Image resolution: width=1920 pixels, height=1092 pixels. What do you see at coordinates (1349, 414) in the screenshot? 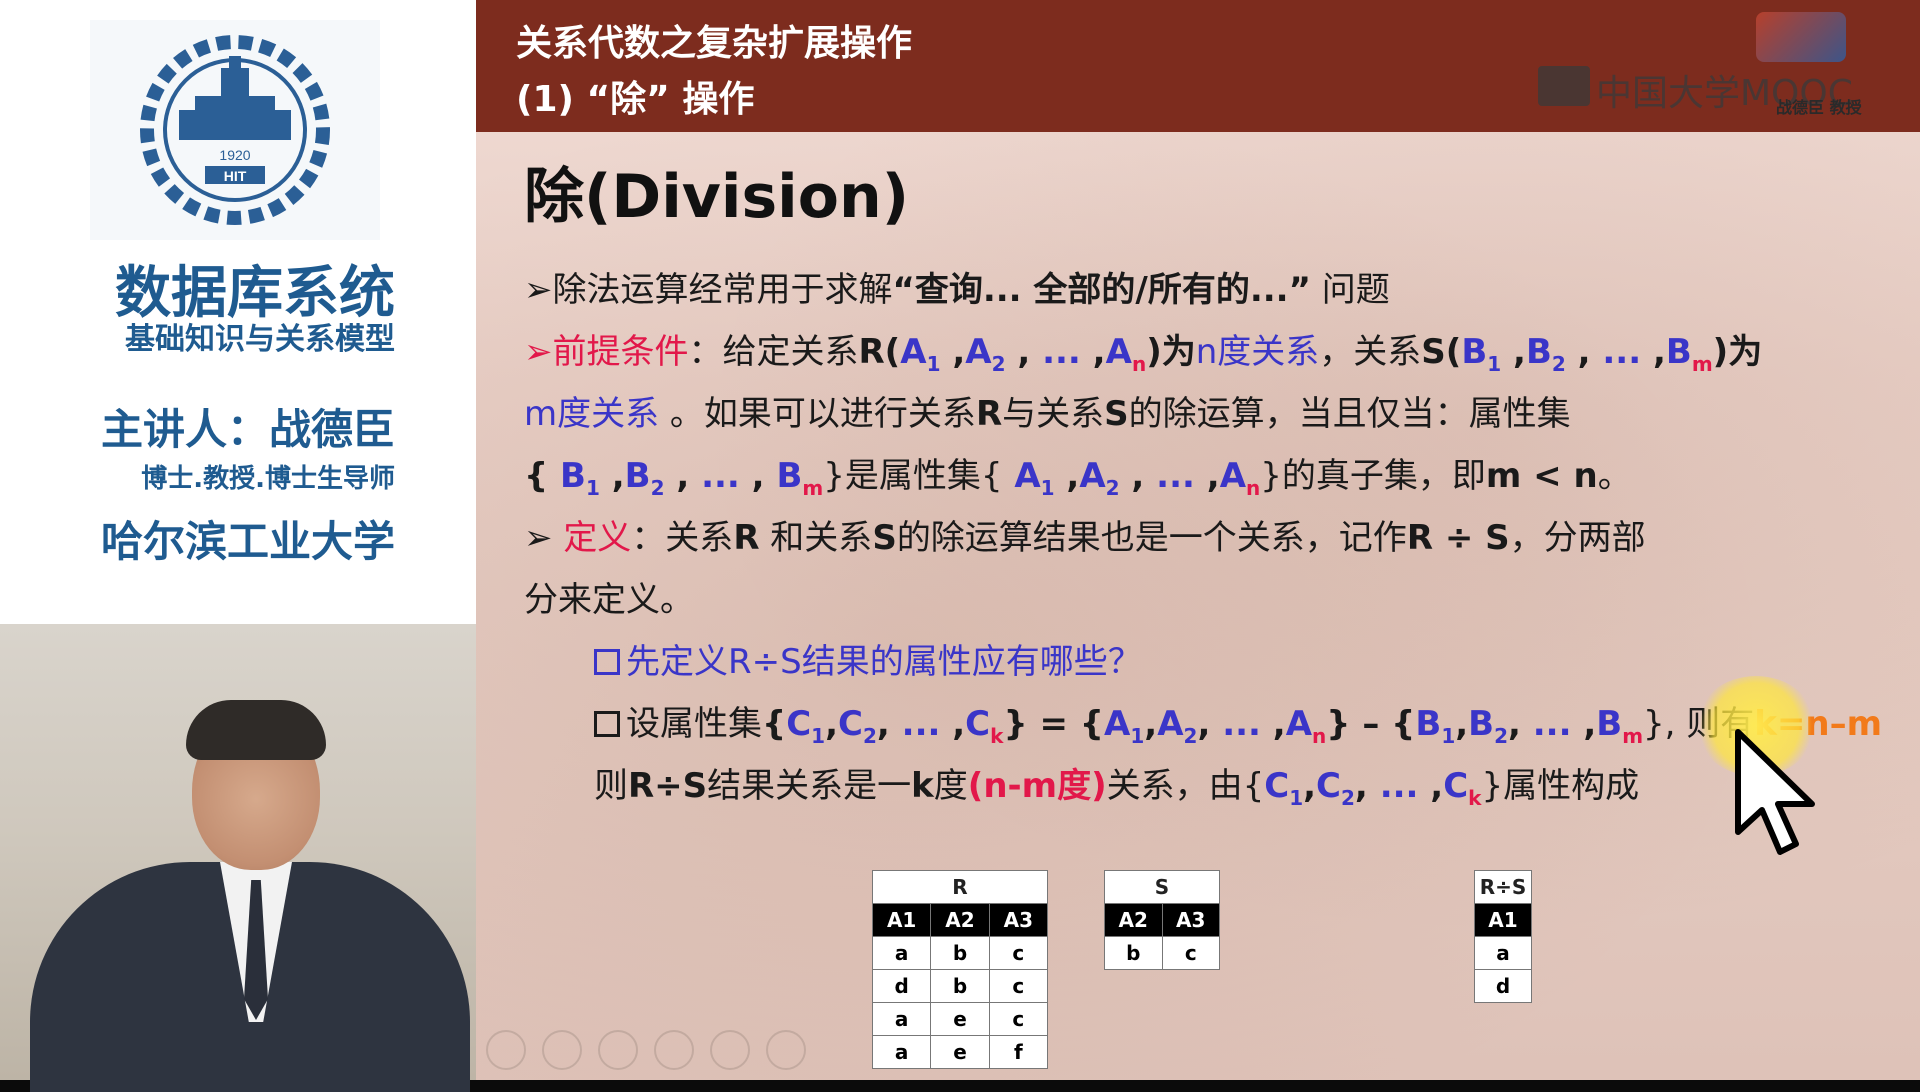
I see `precondition-cond: 的除运算，当且仅当：属性集` at bounding box center [1349, 414].